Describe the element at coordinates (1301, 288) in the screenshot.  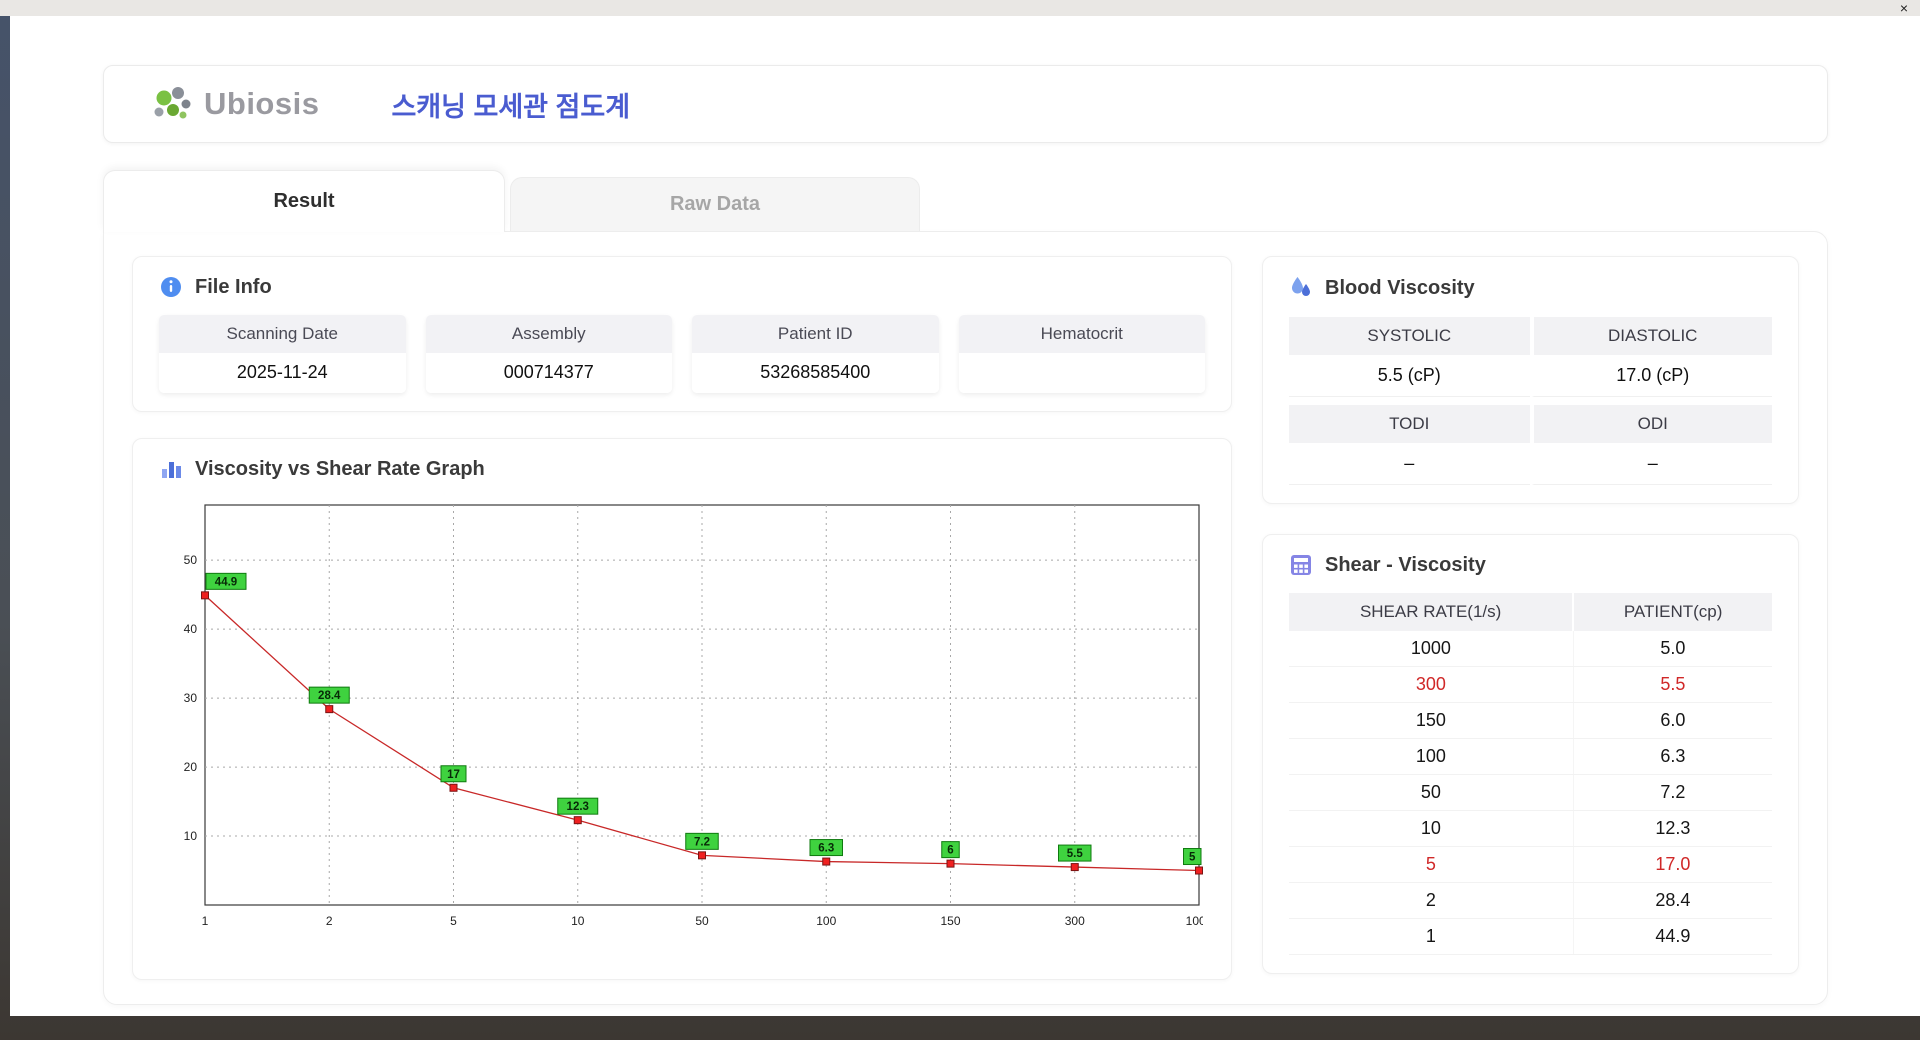
I see `droplets-icon` at that location.